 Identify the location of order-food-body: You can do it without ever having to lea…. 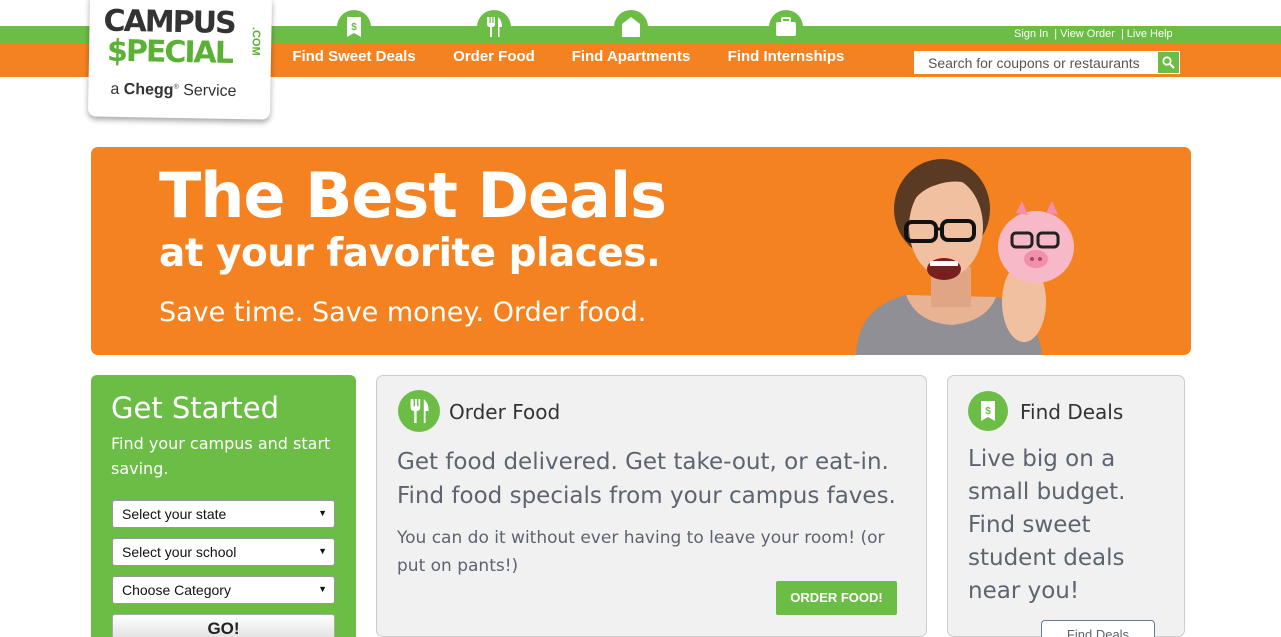
(641, 552).